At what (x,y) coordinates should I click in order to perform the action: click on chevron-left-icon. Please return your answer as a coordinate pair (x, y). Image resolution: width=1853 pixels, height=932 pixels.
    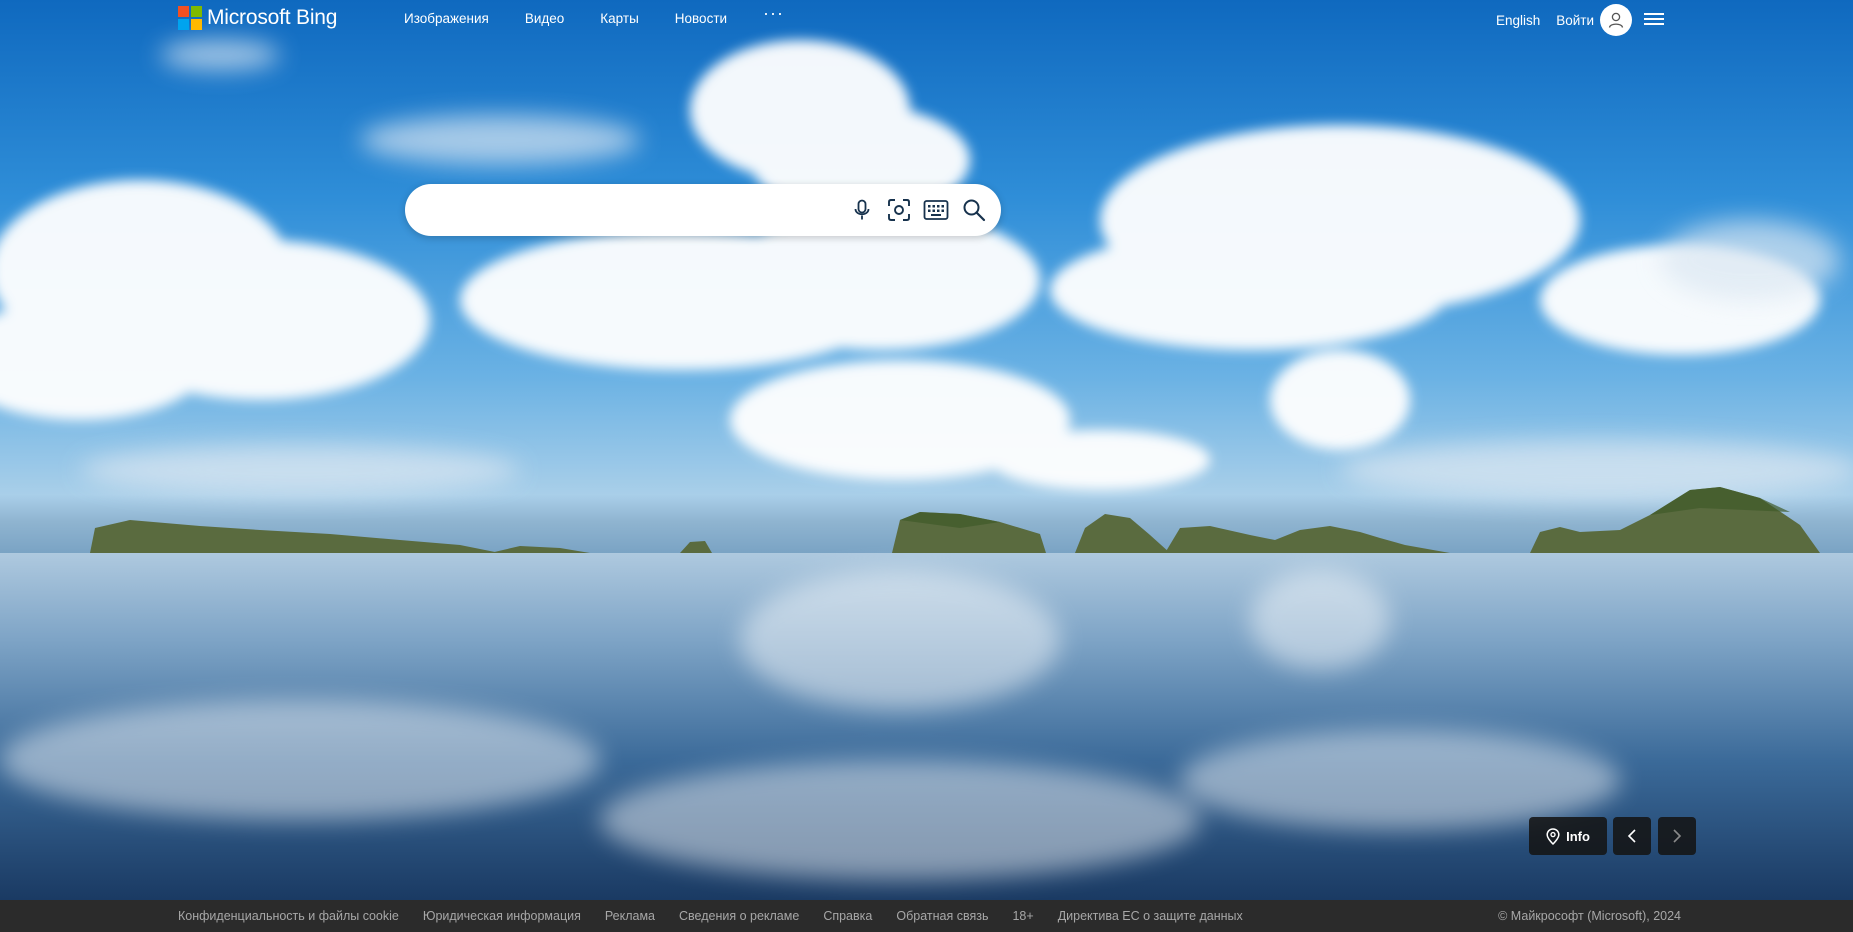
    Looking at the image, I should click on (1631, 836).